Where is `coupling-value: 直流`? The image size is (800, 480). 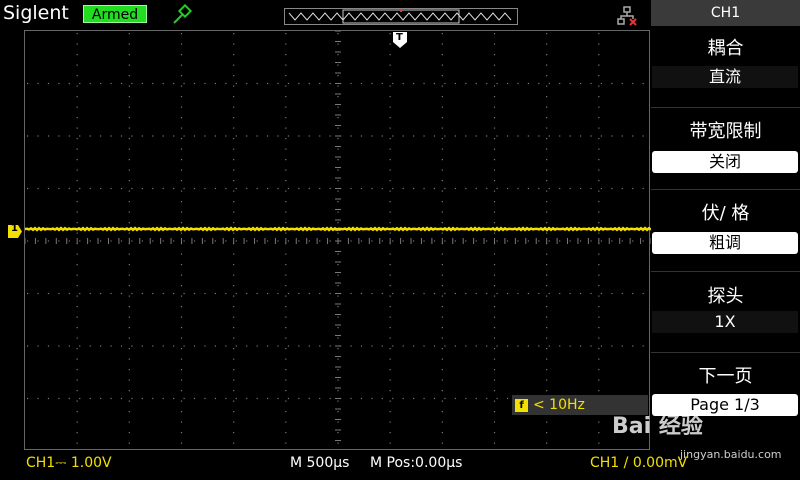 coupling-value: 直流 is located at coordinates (725, 77).